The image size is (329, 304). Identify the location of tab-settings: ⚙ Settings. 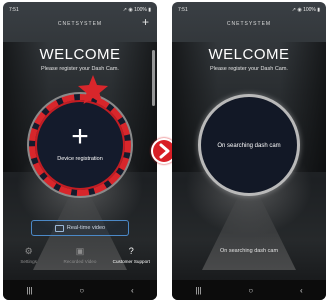
(29, 255).